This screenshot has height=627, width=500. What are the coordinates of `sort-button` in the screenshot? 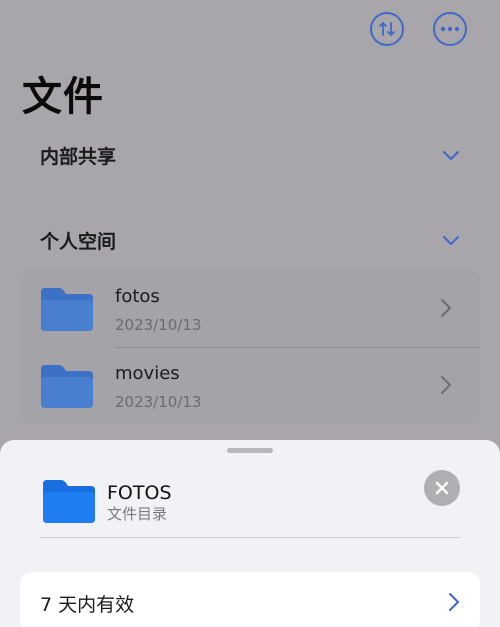 It's located at (387, 29).